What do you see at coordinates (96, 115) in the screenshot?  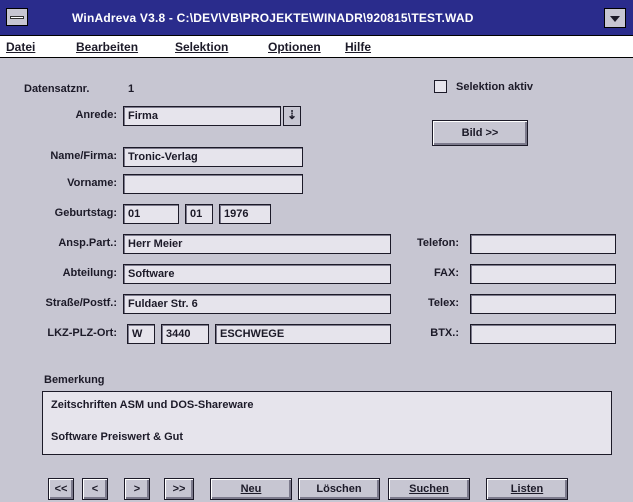 I see `anrede-label: Anrede:` at bounding box center [96, 115].